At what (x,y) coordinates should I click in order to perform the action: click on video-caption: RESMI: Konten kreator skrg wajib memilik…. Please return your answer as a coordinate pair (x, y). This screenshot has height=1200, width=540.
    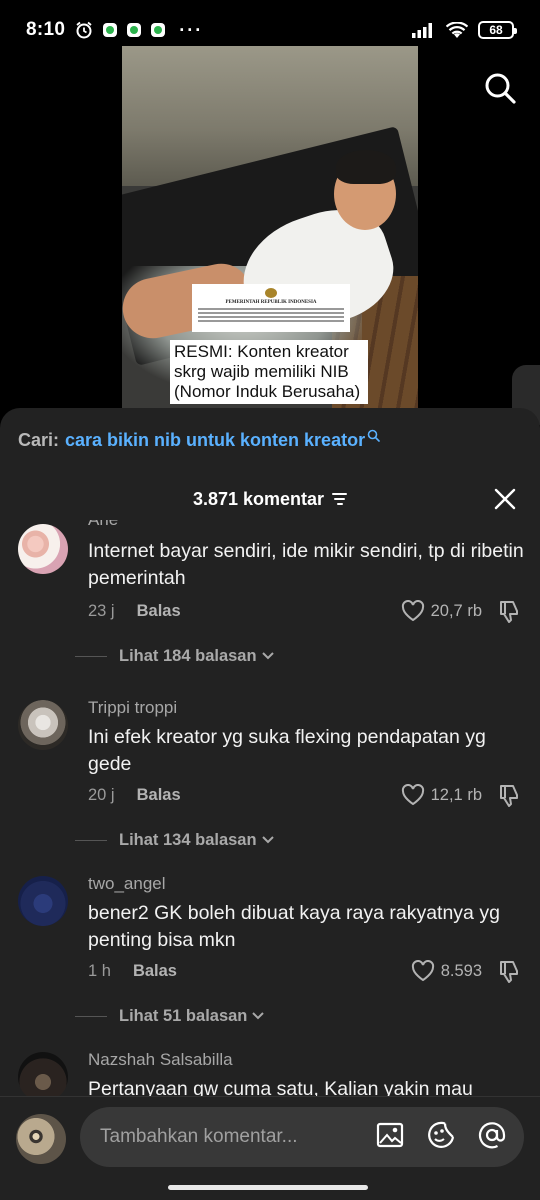
    Looking at the image, I should click on (269, 372).